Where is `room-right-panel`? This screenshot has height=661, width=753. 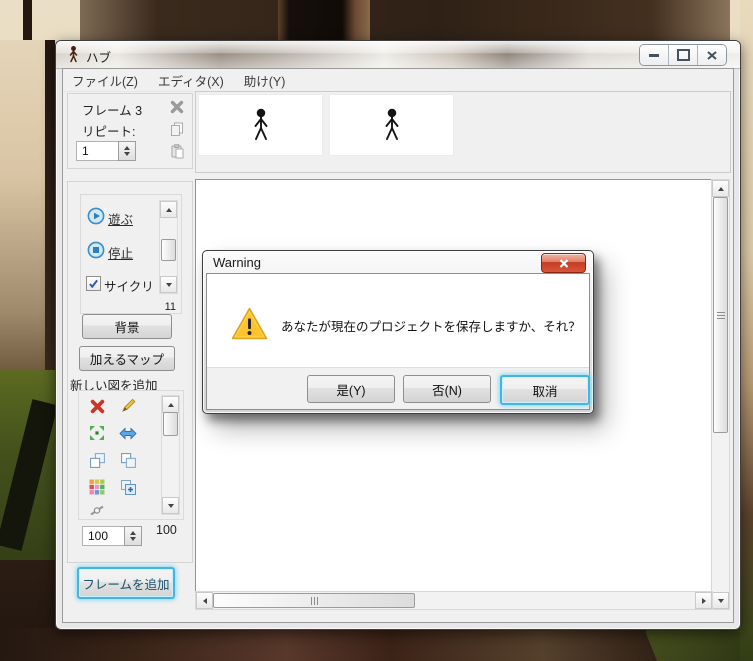 room-right-panel is located at coordinates (746, 330).